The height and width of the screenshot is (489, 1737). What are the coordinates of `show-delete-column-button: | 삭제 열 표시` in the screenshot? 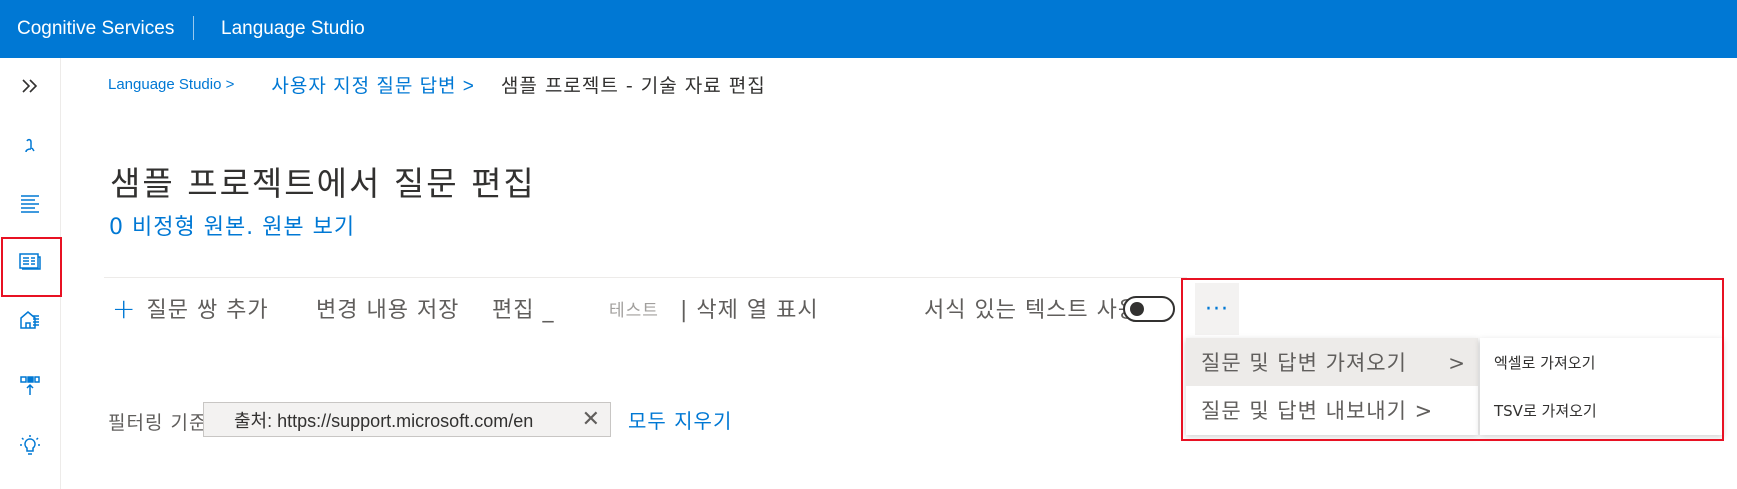 It's located at (749, 308).